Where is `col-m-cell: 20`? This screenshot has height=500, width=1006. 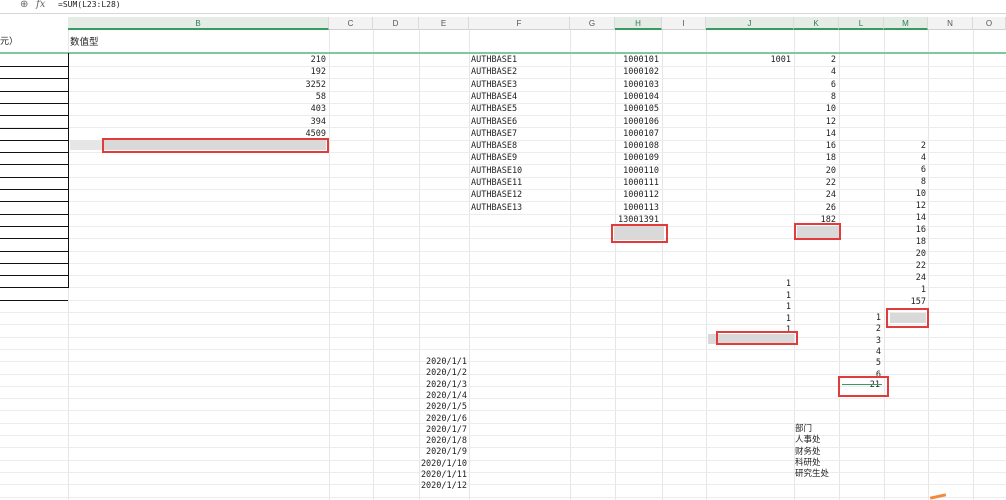
col-m-cell: 20 is located at coordinates (905, 254).